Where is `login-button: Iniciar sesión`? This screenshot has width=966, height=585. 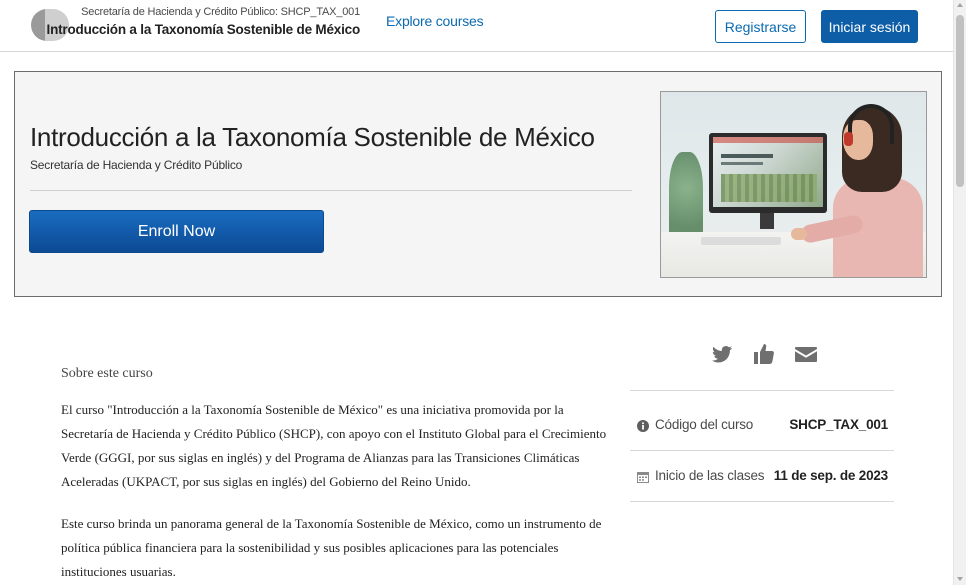 login-button: Iniciar sesión is located at coordinates (869, 26).